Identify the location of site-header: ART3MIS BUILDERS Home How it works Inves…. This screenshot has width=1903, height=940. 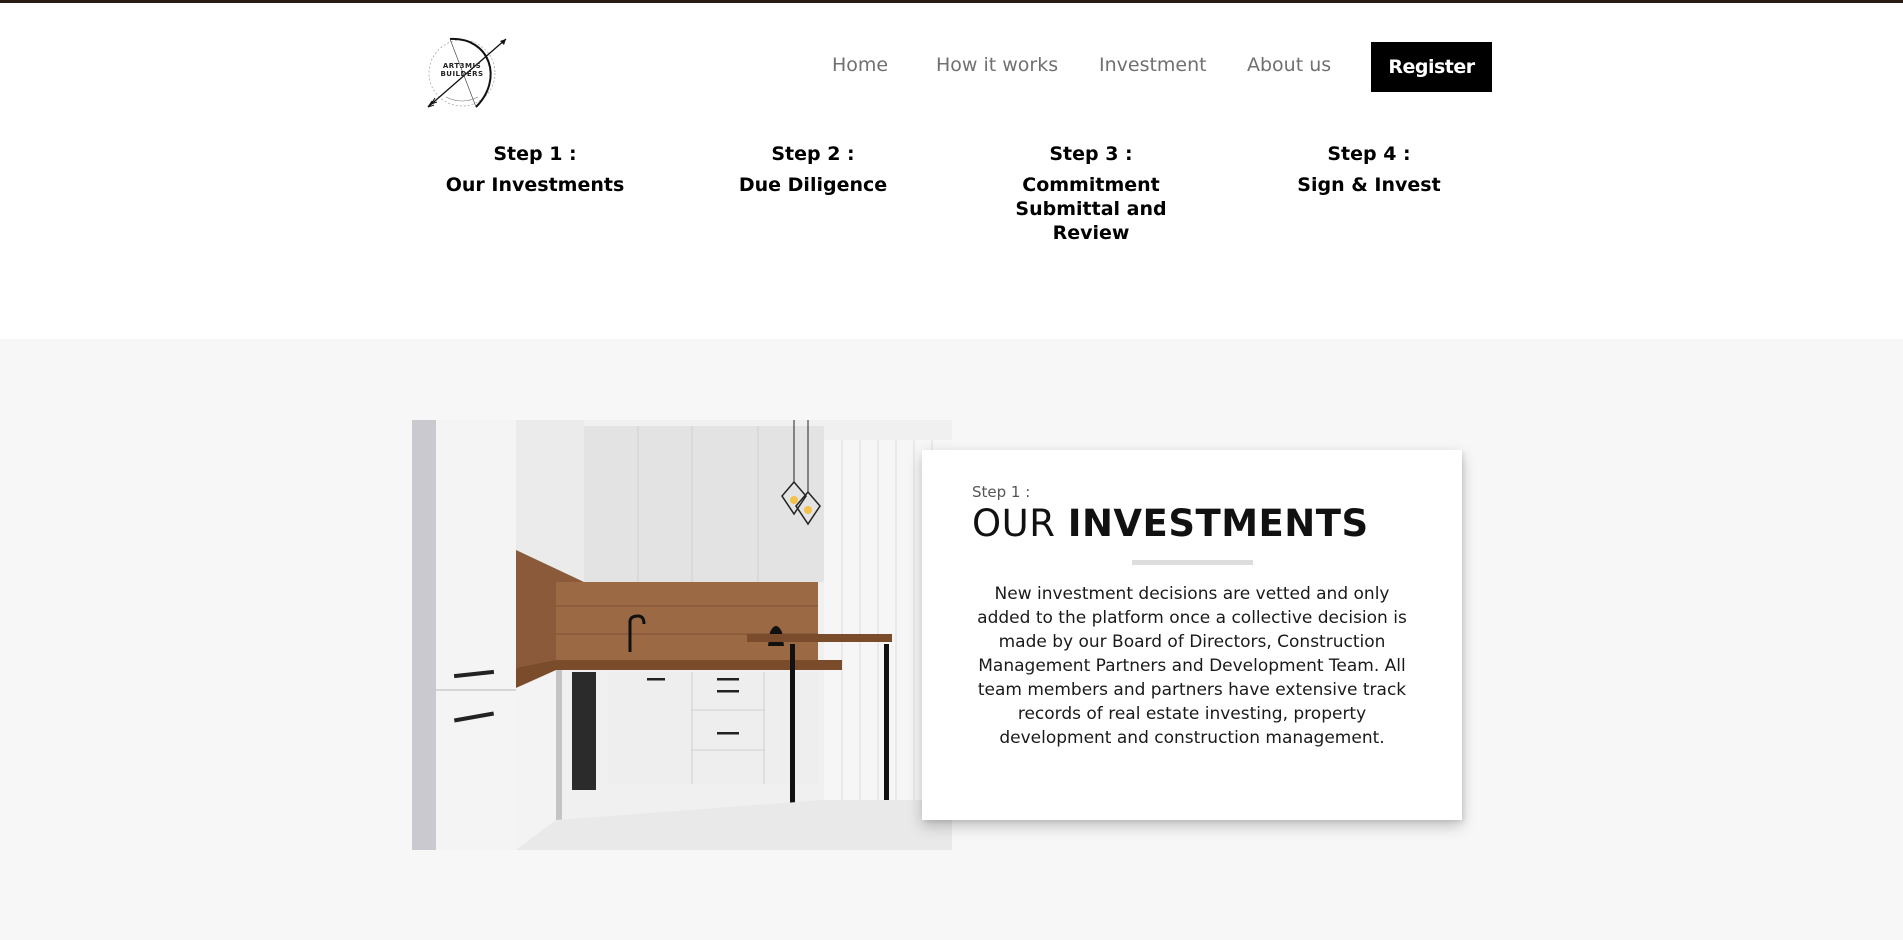
(951, 65).